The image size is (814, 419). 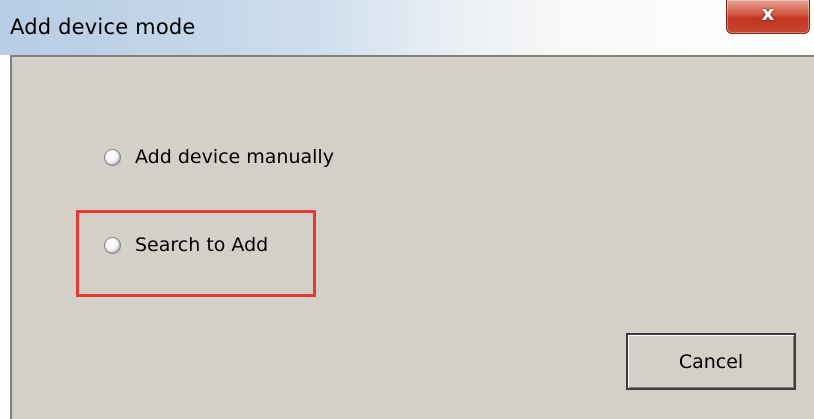 What do you see at coordinates (768, 13) in the screenshot?
I see `close-icon: x` at bounding box center [768, 13].